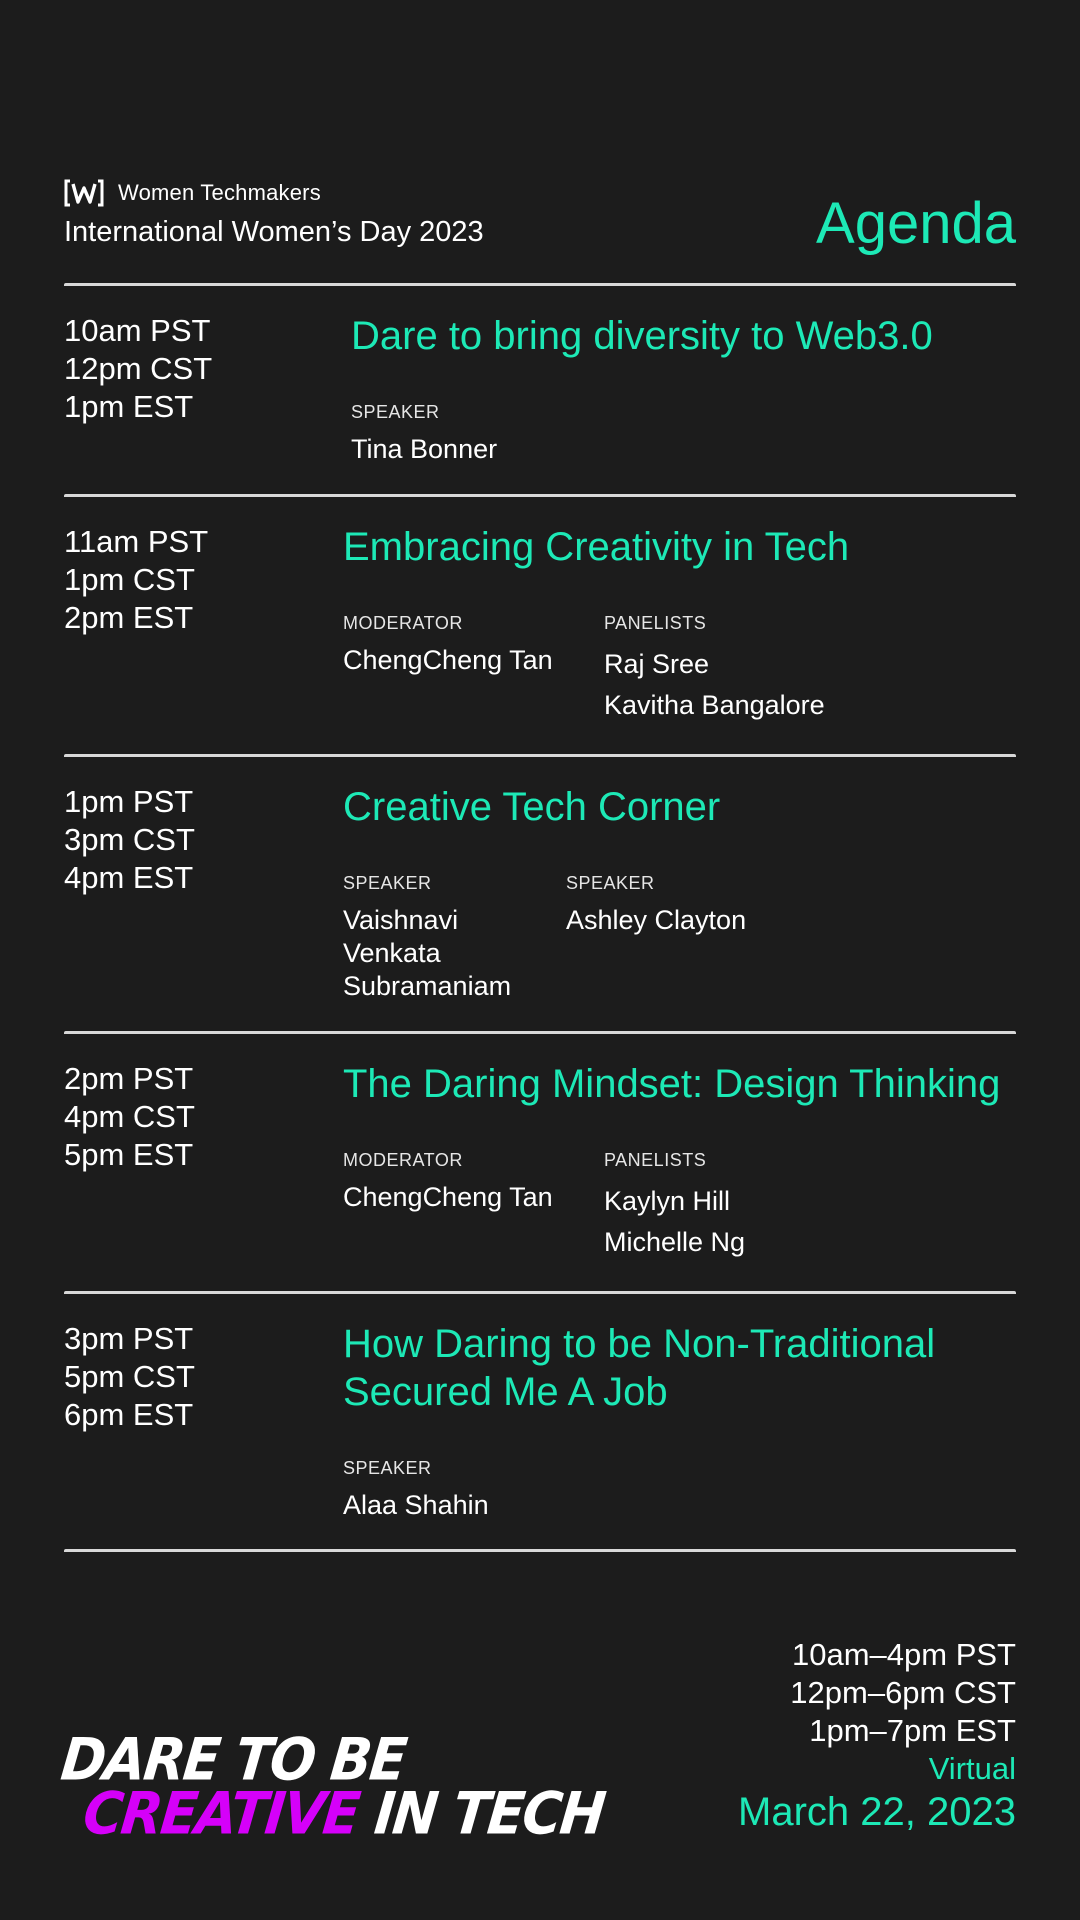  I want to click on session-times: 2pm PST 4pm CST 5pm EST, so click(129, 1117).